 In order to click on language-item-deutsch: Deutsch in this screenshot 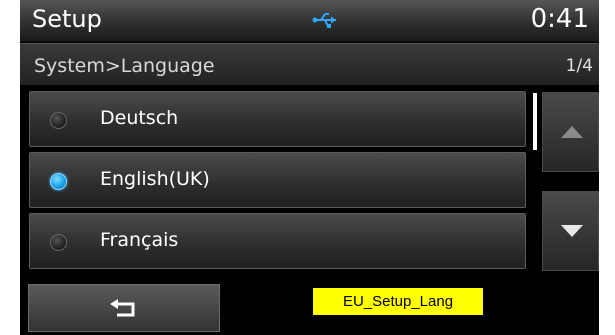, I will do `click(277, 119)`.